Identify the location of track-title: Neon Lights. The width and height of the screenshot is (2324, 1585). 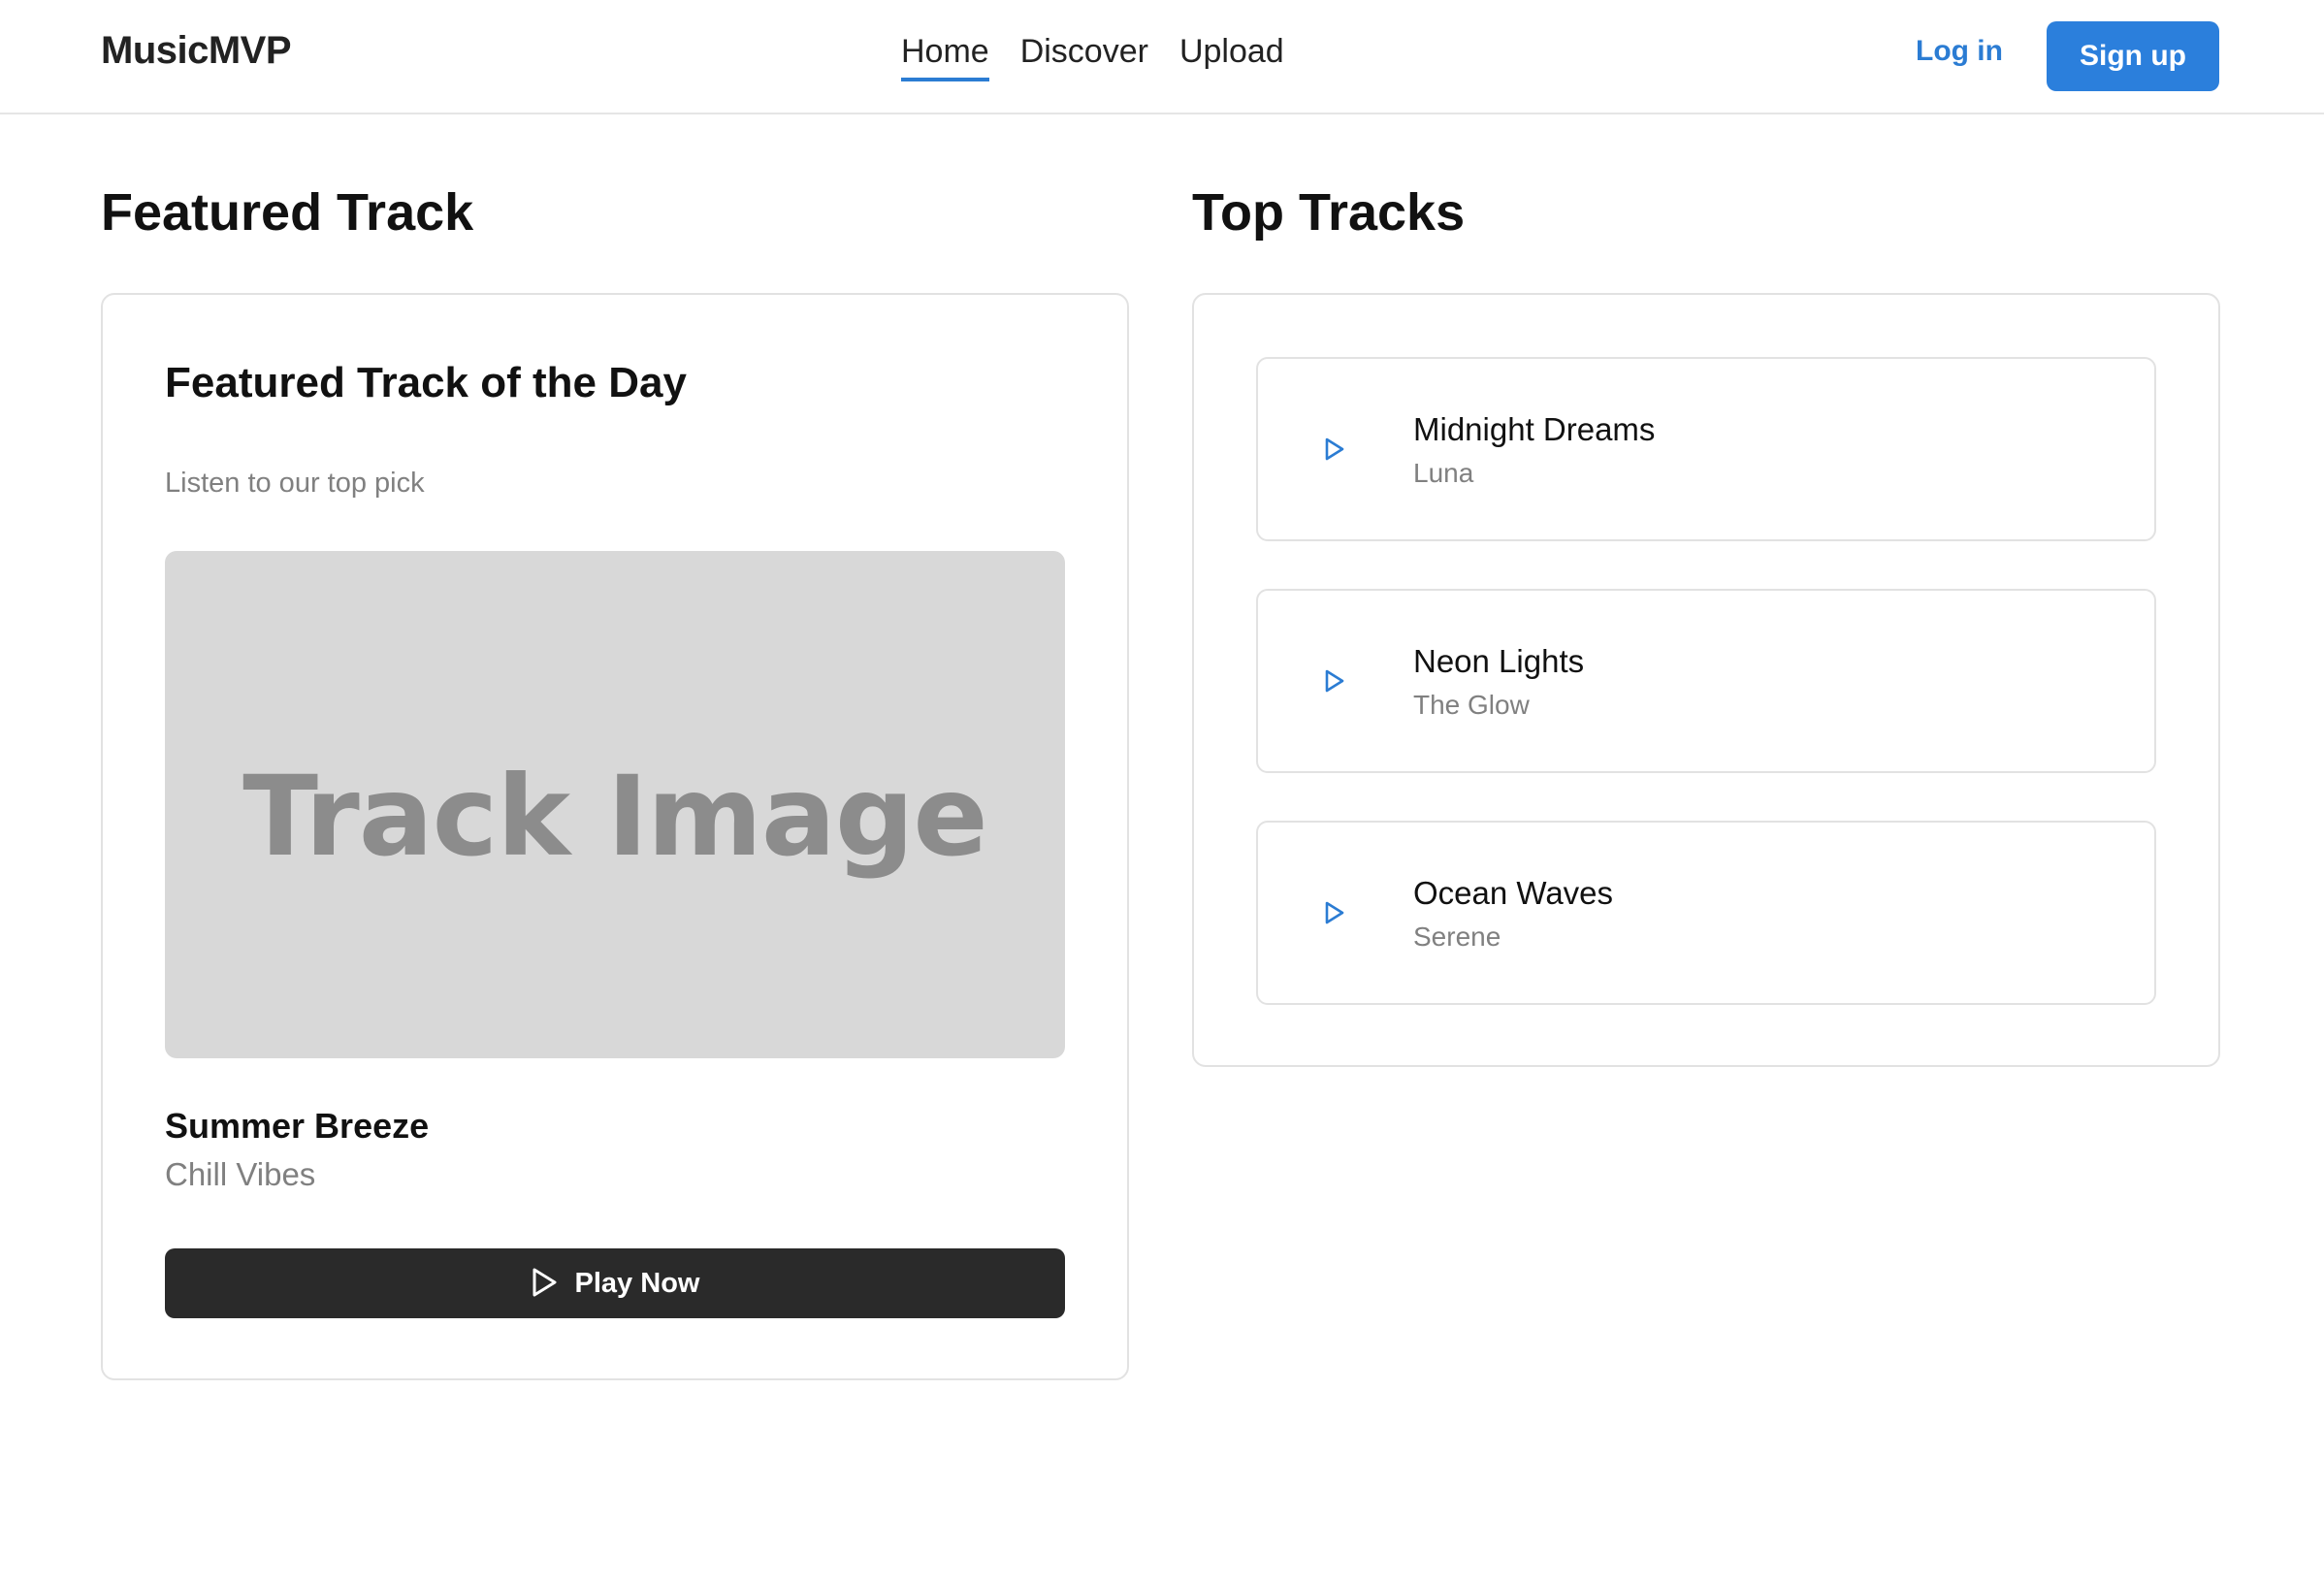
(1499, 661).